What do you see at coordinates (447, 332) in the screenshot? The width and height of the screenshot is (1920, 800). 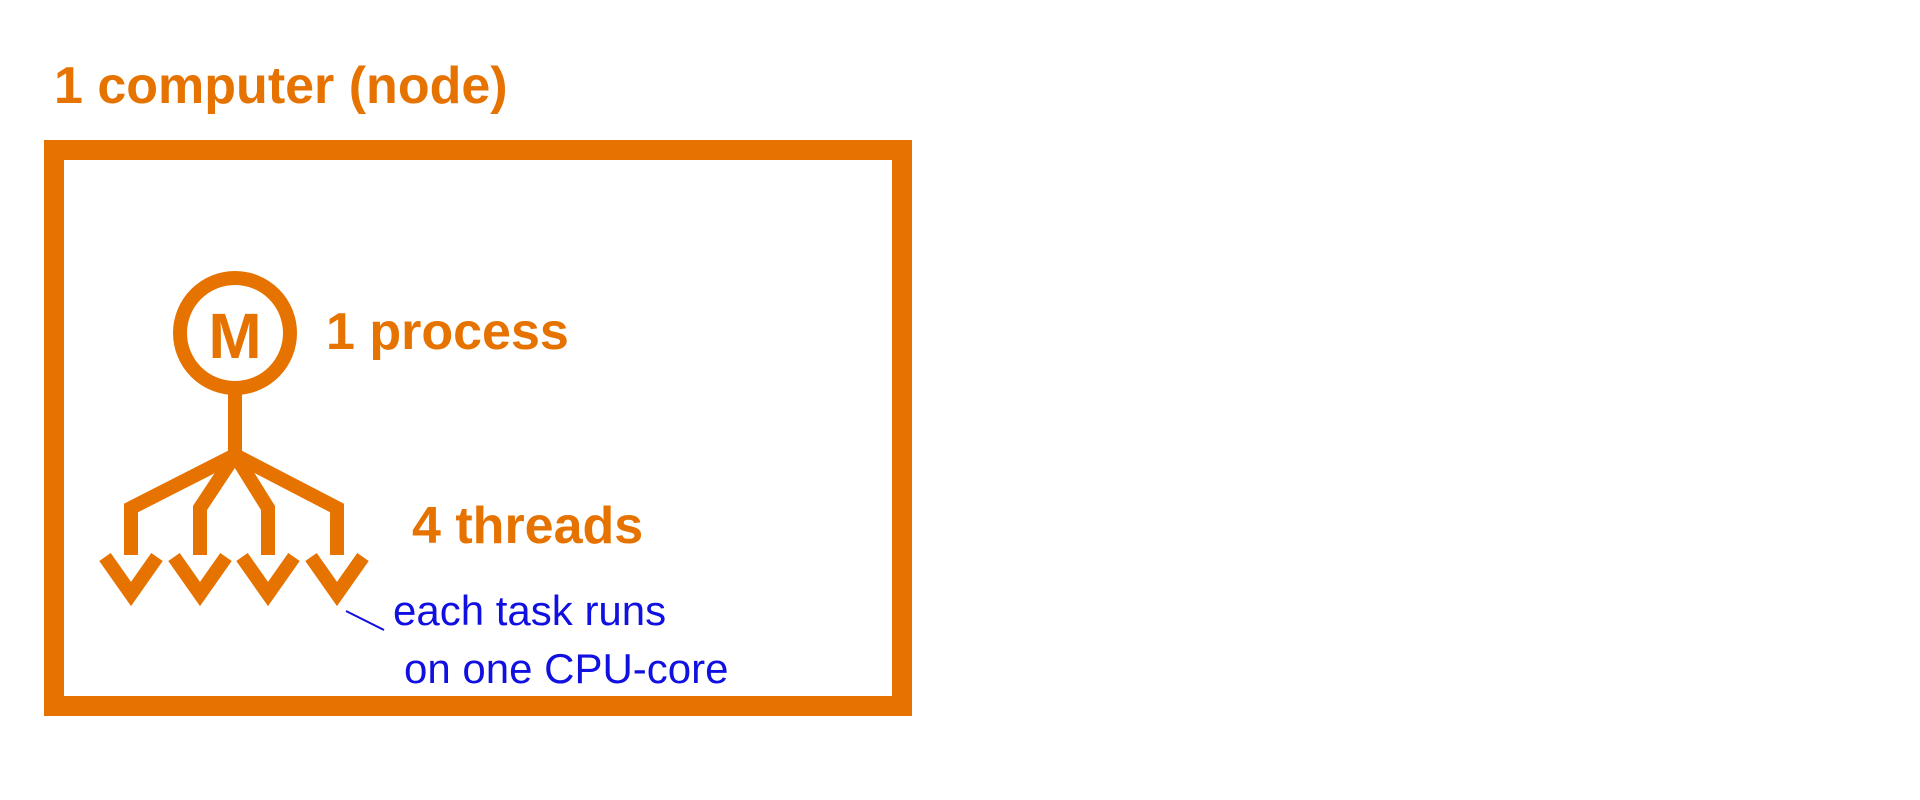 I see `process-label: 1 process` at bounding box center [447, 332].